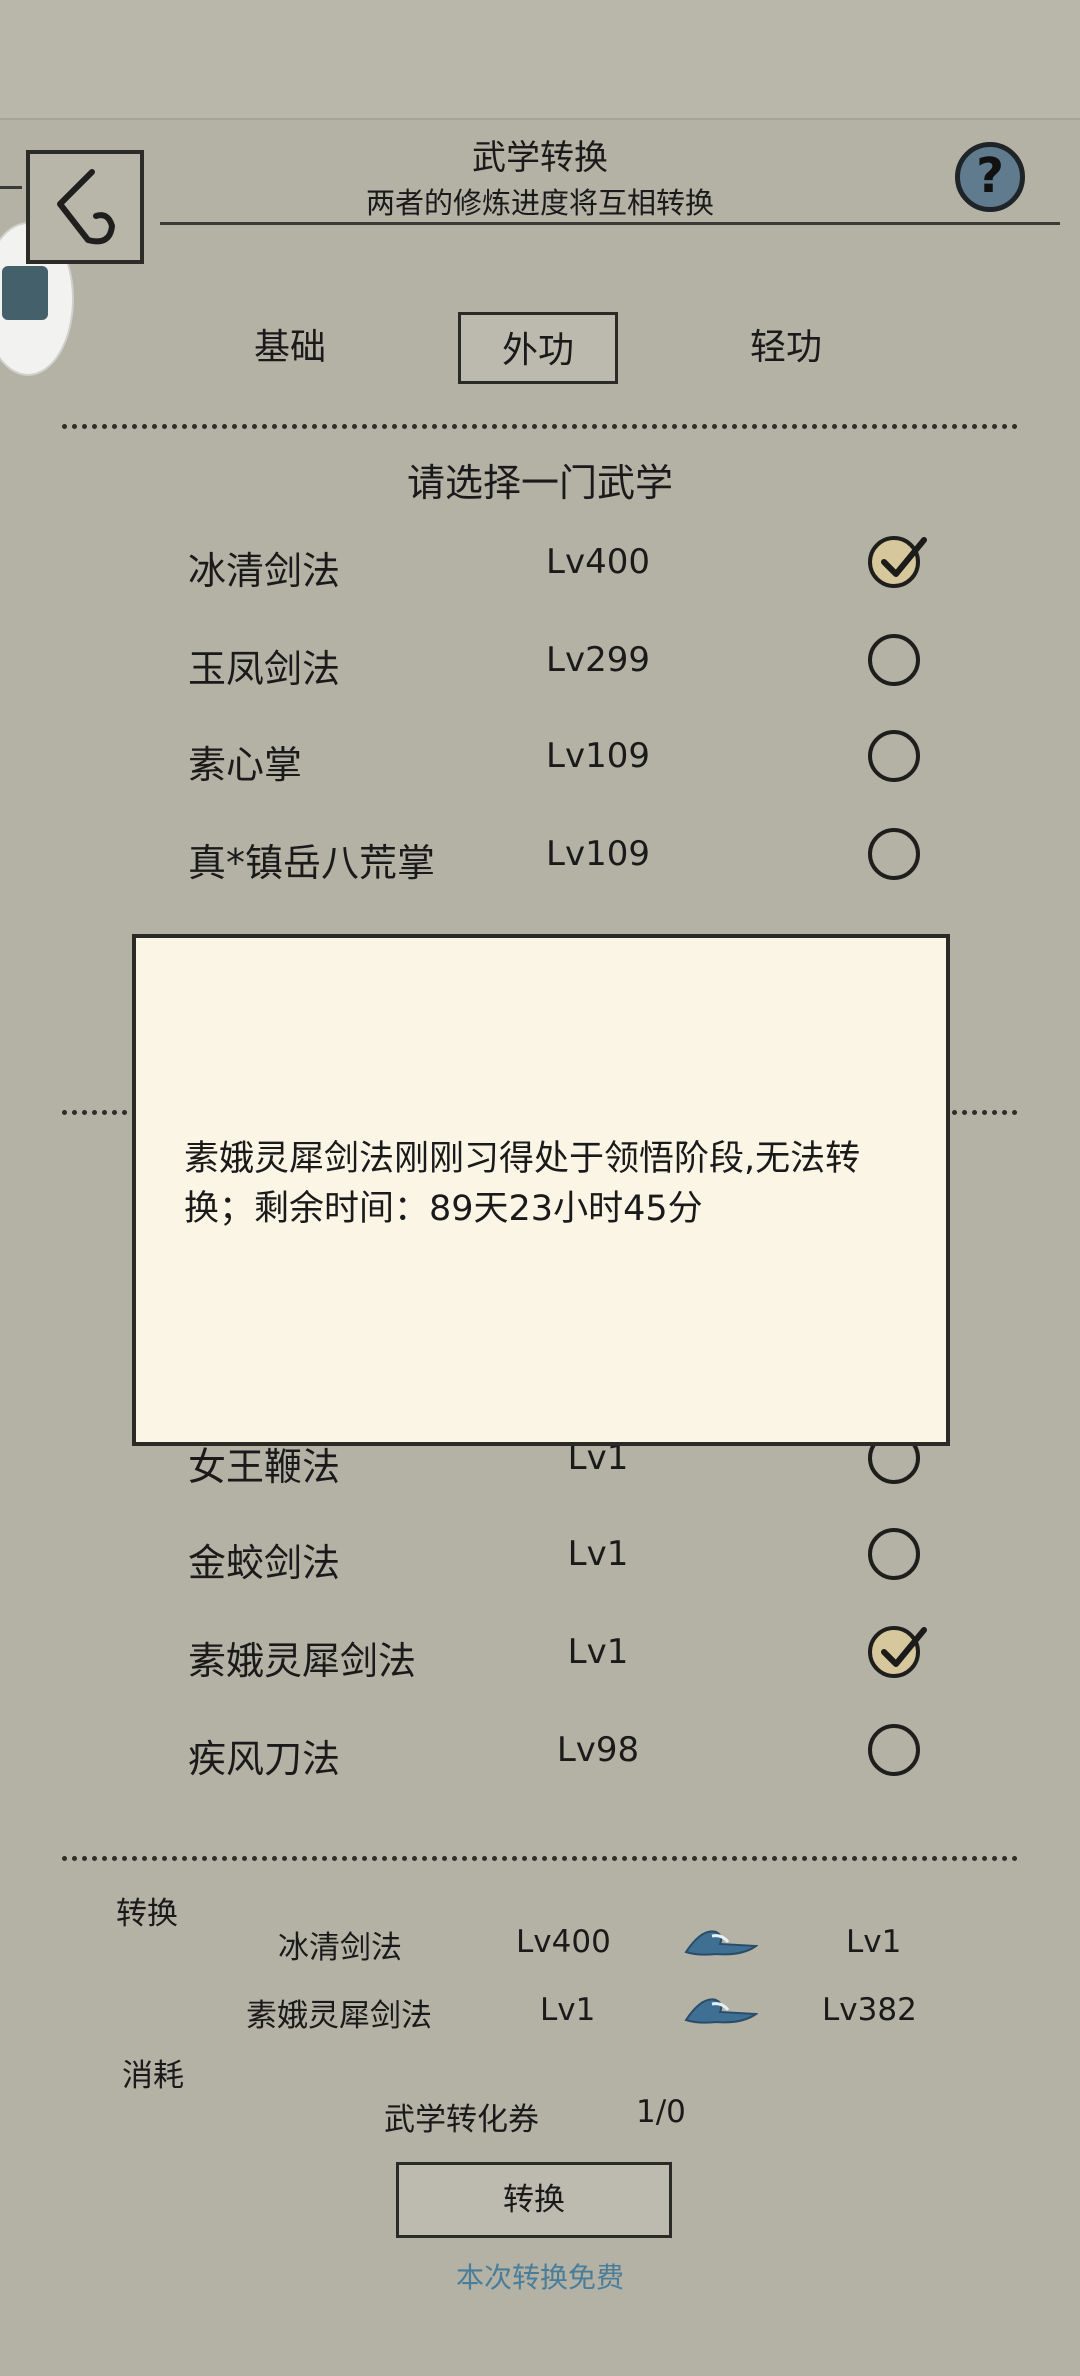 Image resolution: width=1080 pixels, height=2376 pixels. I want to click on conversion-target-to: Lv382, so click(869, 2010).